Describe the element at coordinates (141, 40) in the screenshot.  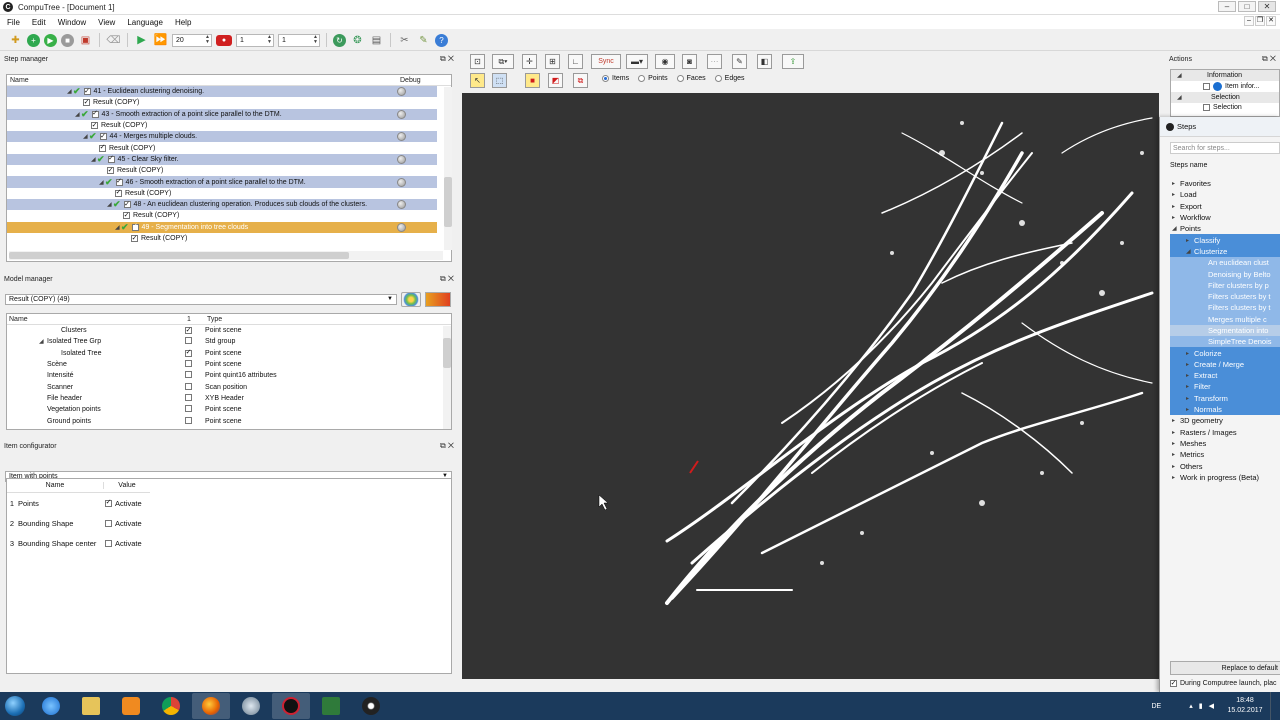
I see `run-icon: ▶` at that location.